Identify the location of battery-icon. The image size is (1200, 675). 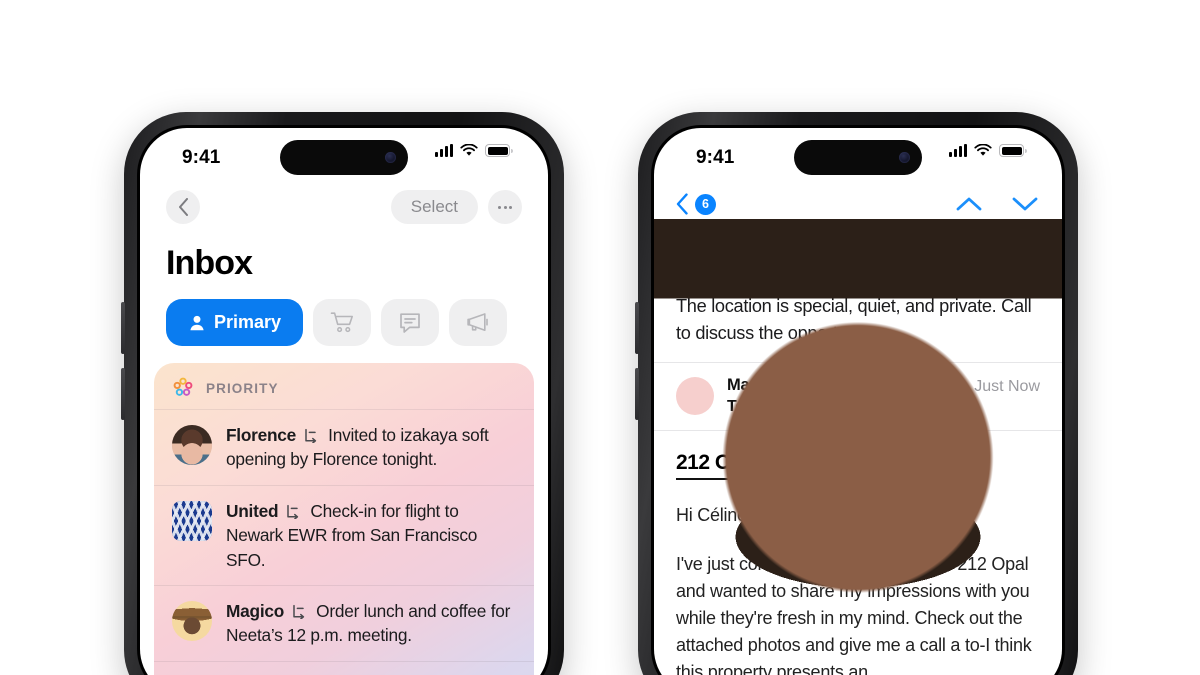
(499, 150).